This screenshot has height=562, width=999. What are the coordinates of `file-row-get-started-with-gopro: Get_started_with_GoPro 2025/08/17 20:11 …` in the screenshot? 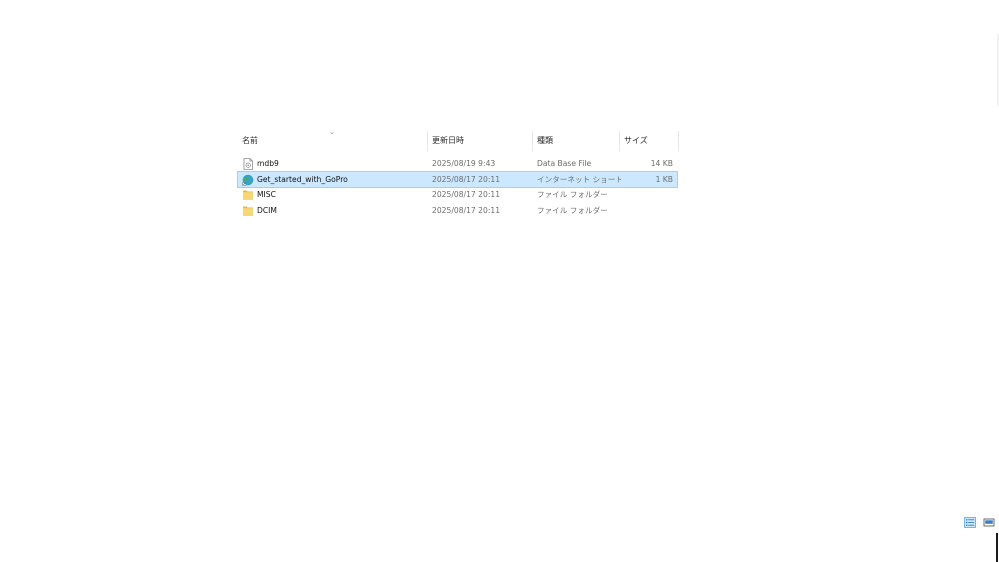 It's located at (457, 179).